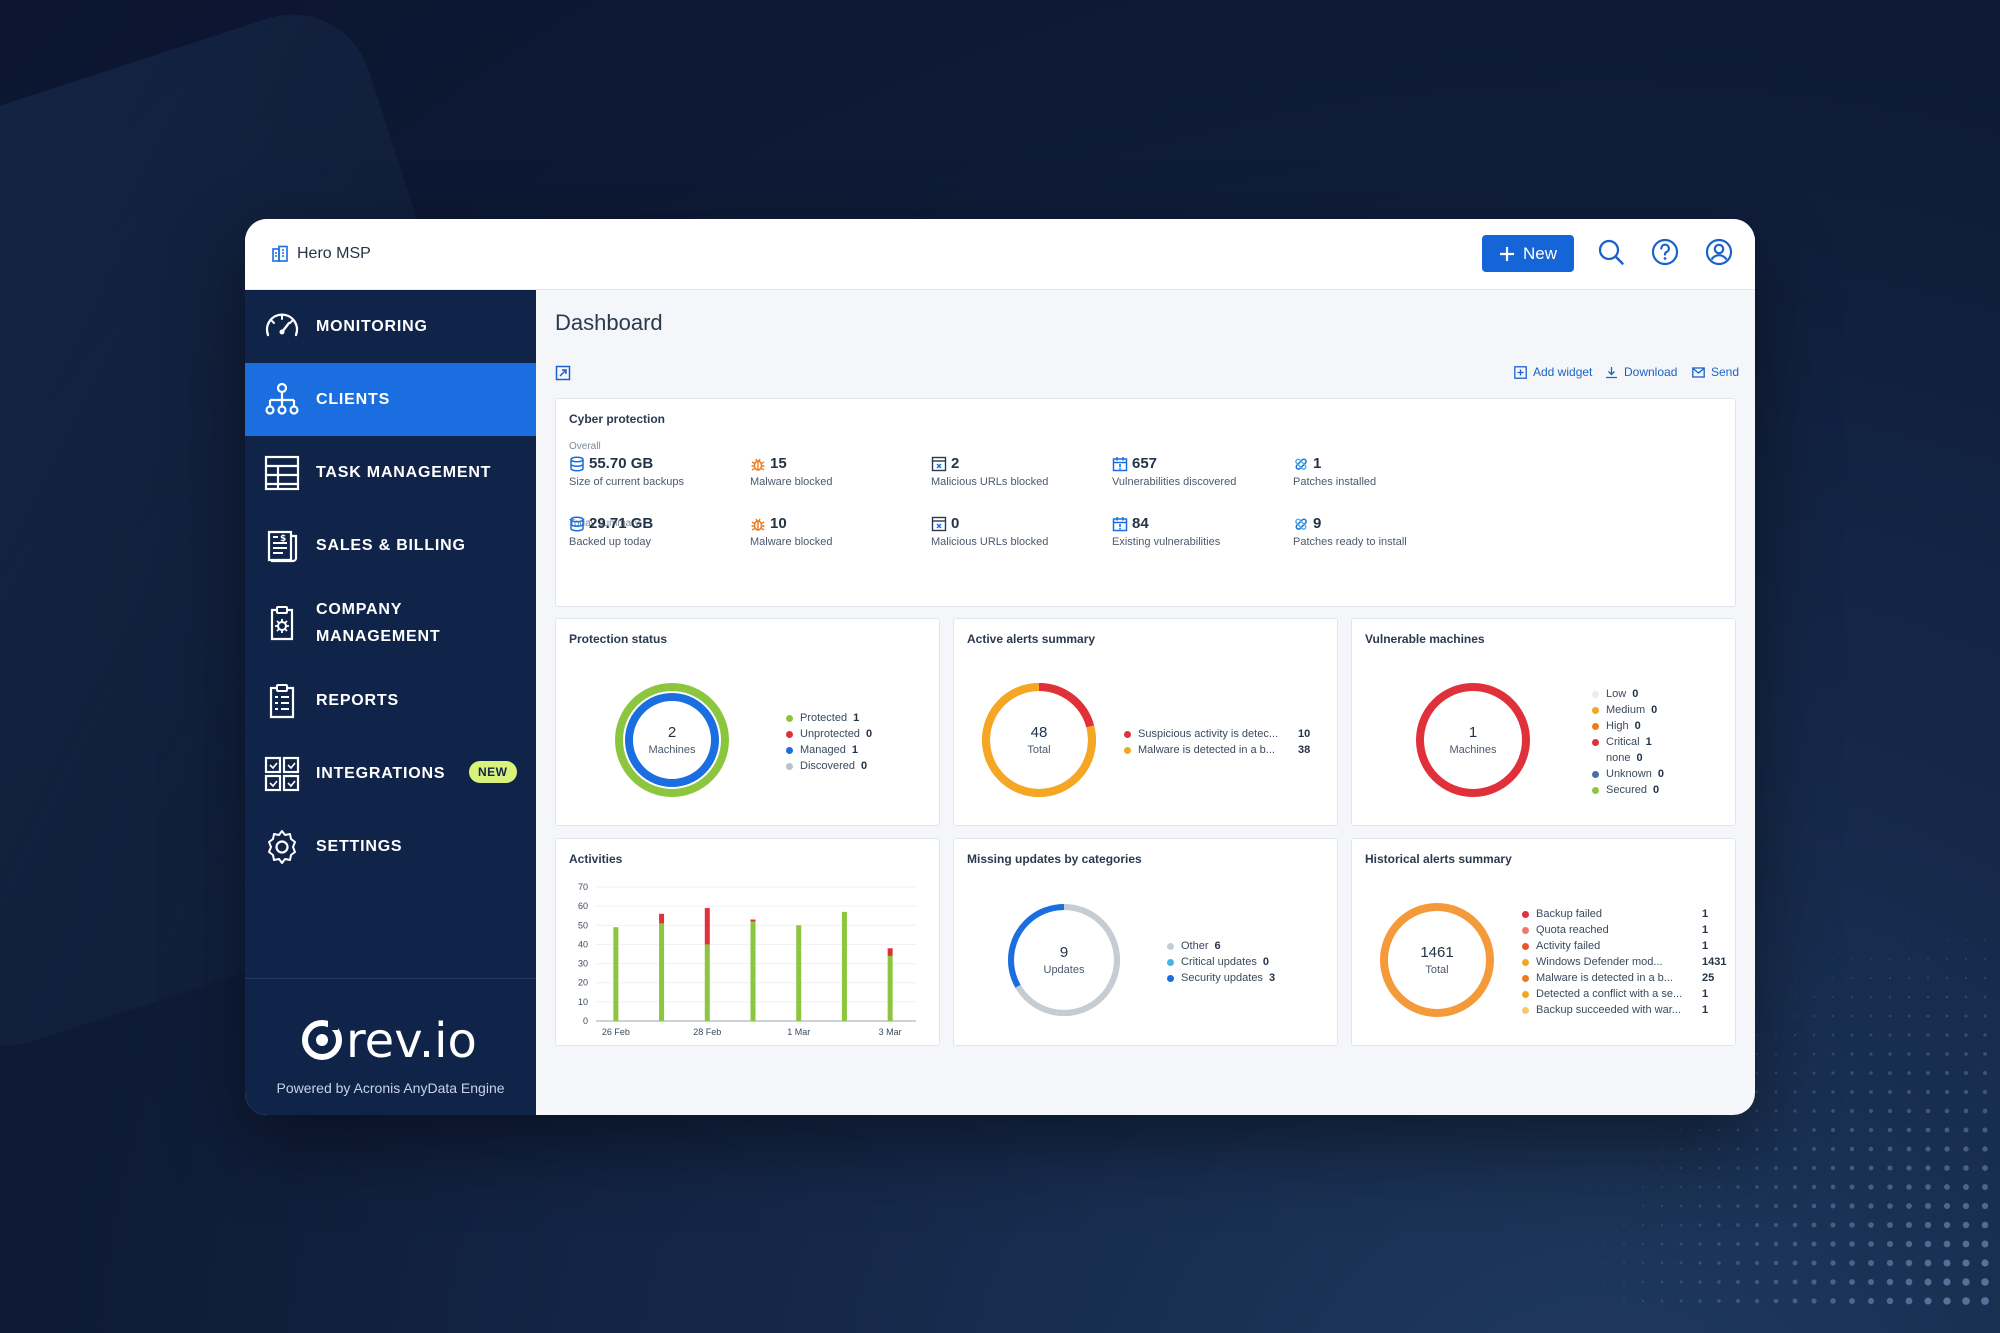  What do you see at coordinates (1304, 734) in the screenshot?
I see `legend-value: 10` at bounding box center [1304, 734].